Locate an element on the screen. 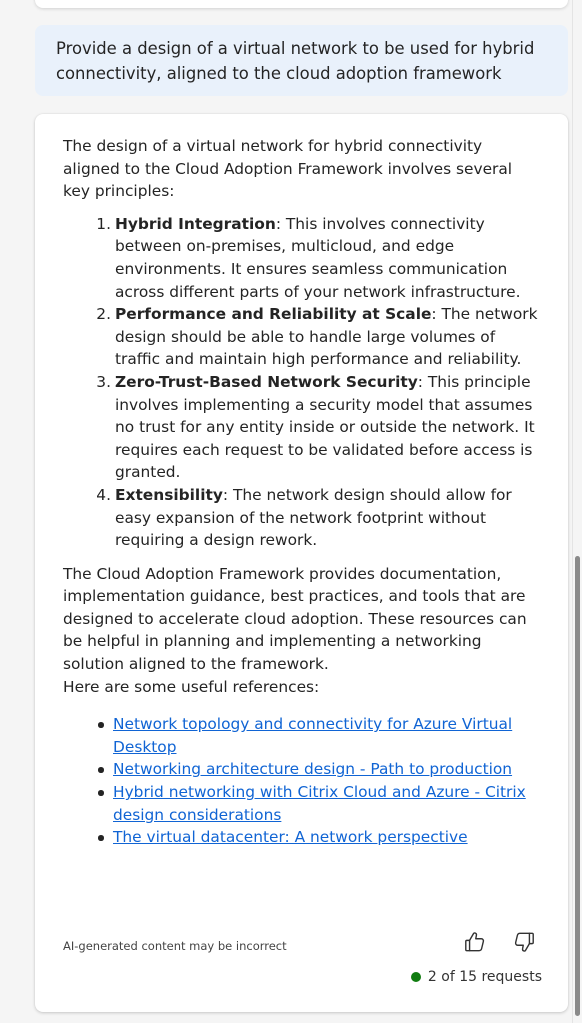  thumbs-up-icon is located at coordinates (475, 942).